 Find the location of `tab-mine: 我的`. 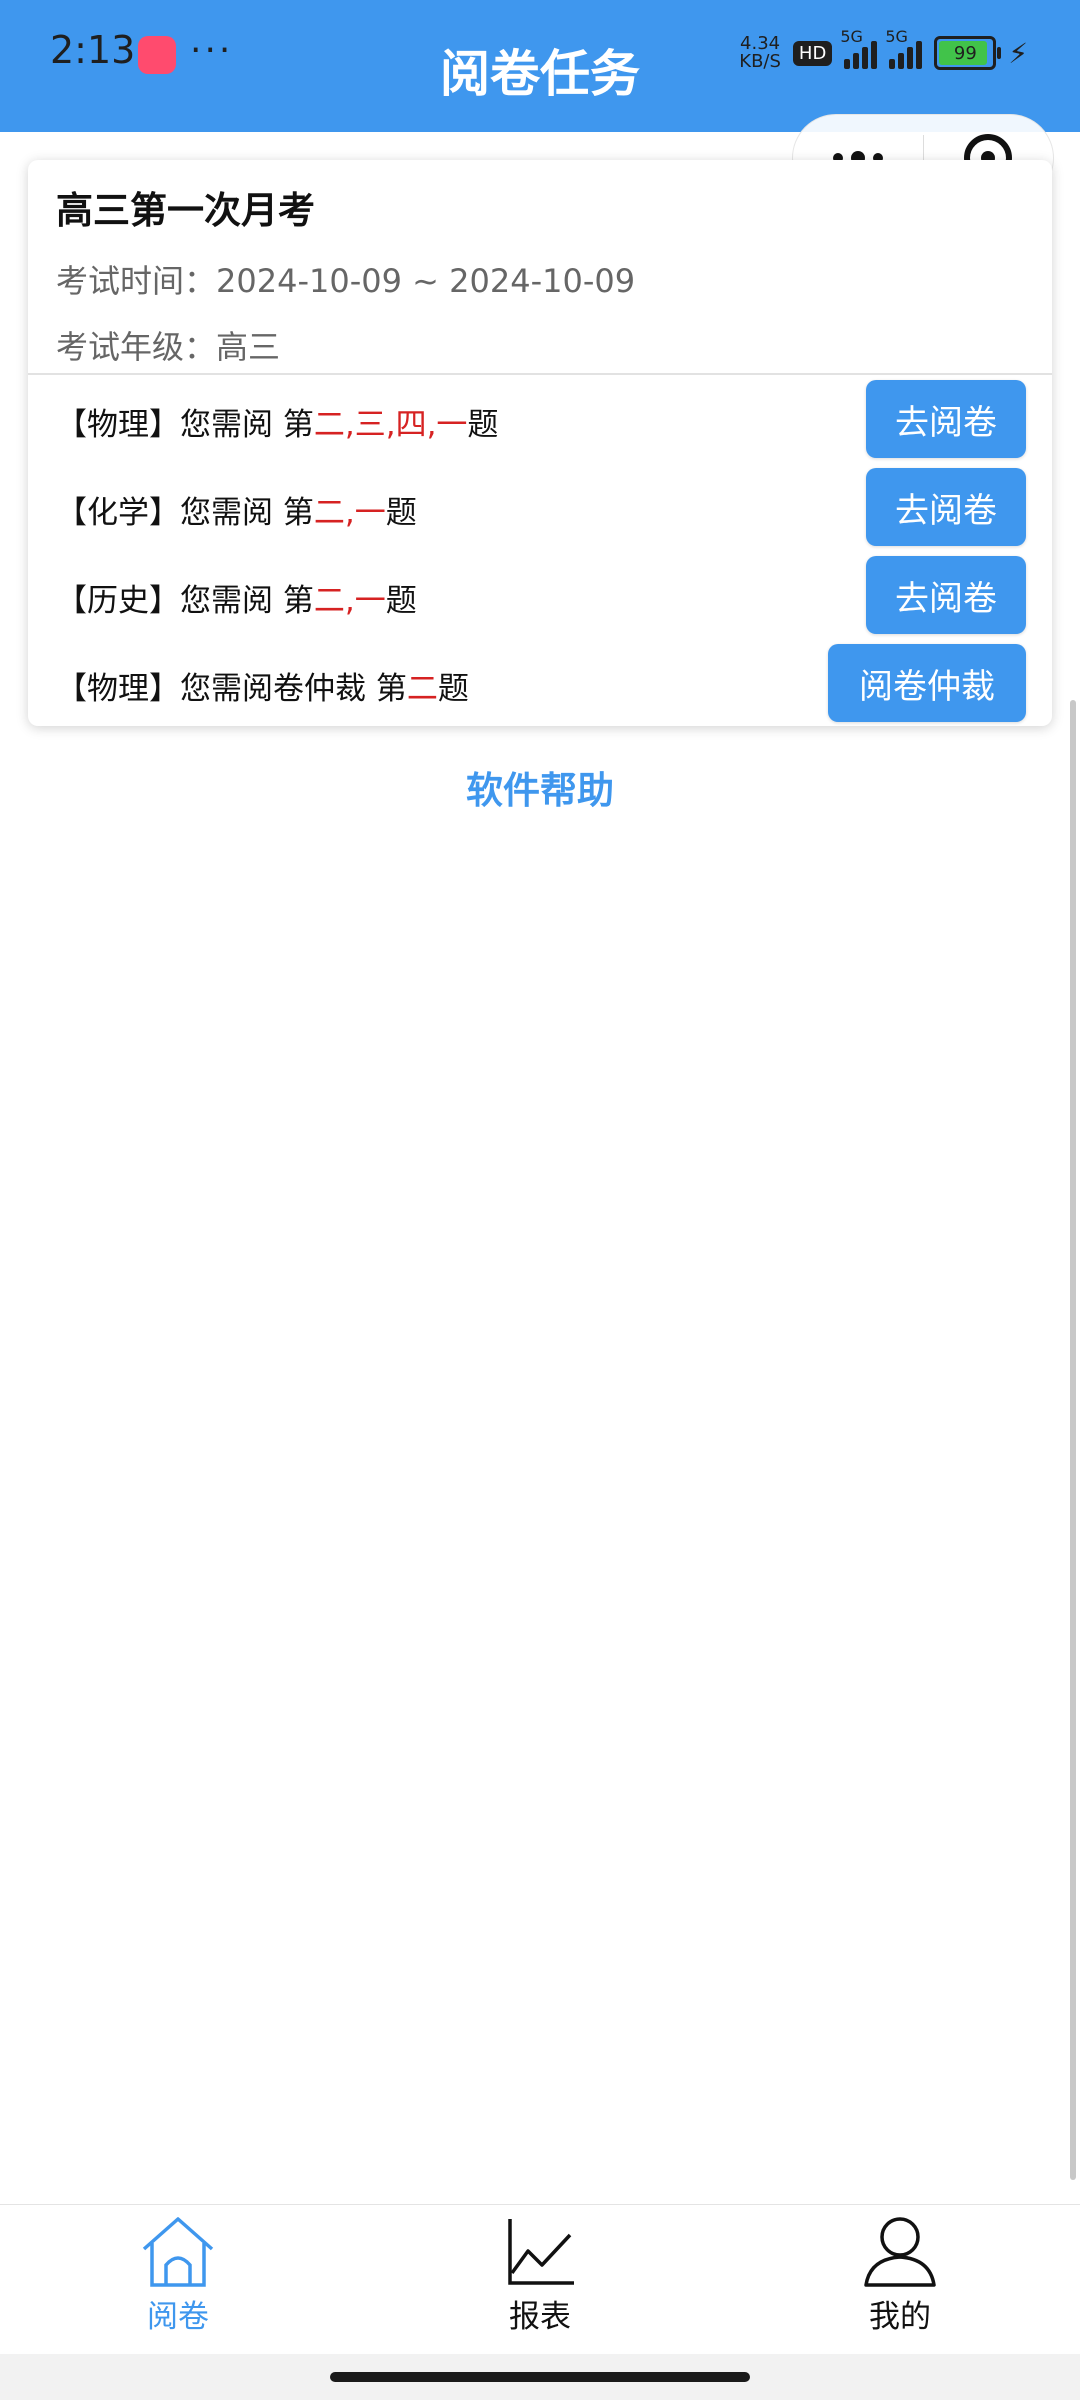

tab-mine: 我的 is located at coordinates (900, 2283).